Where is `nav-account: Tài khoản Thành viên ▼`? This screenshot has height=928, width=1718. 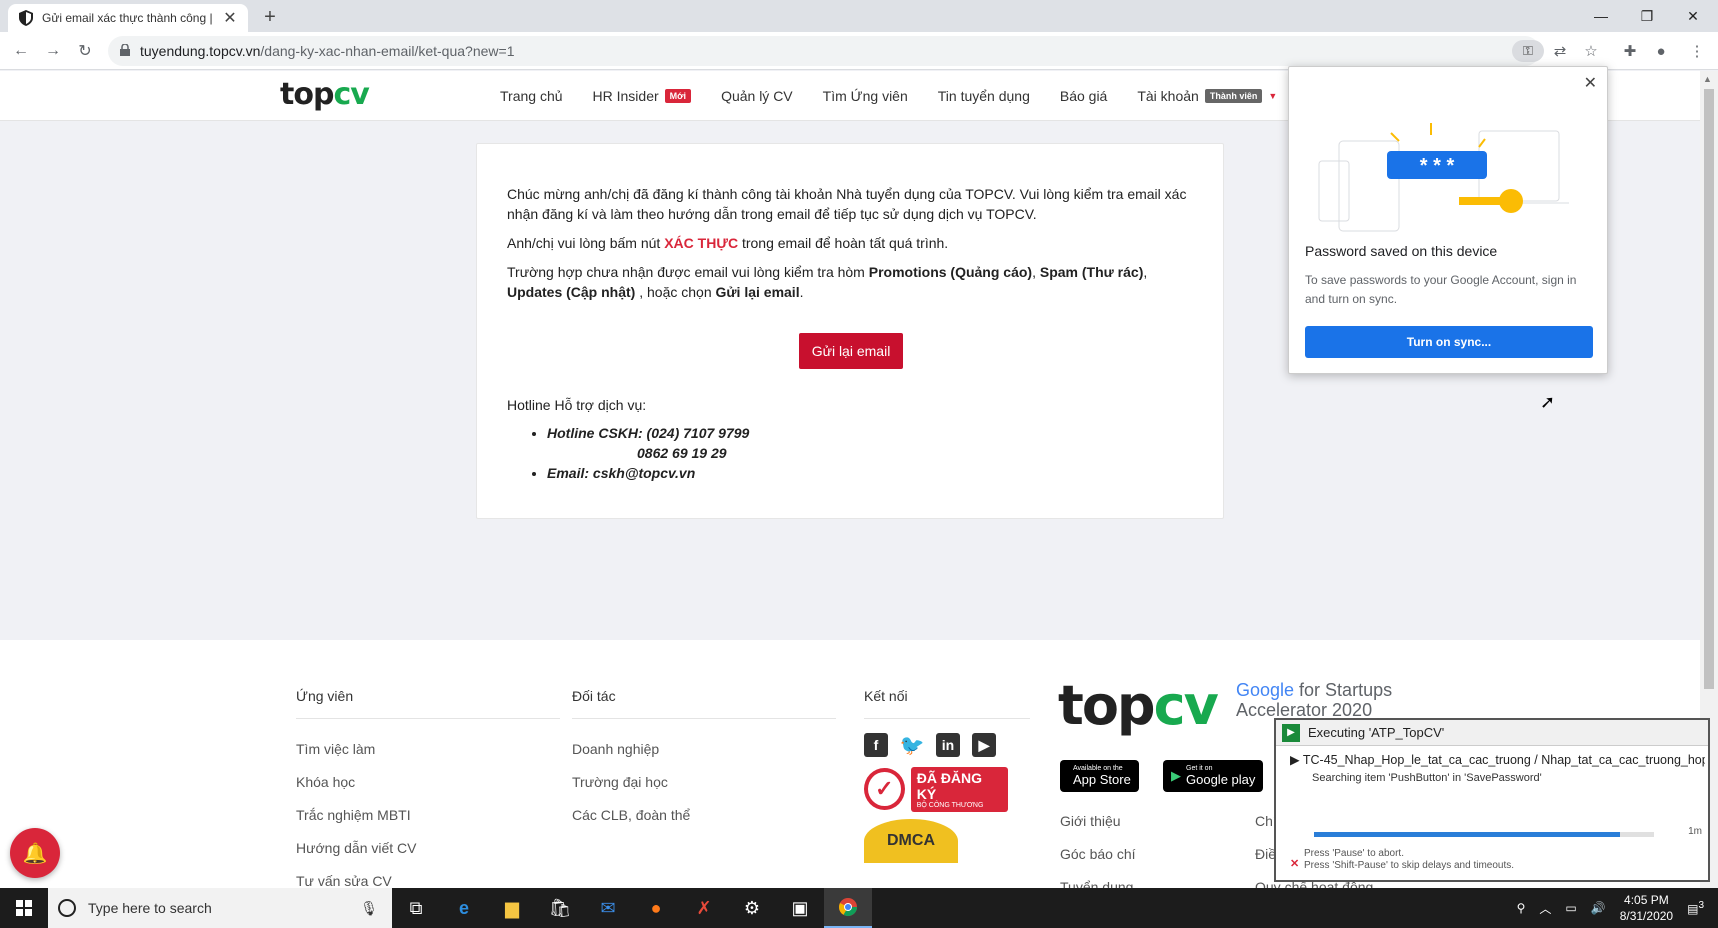 nav-account: Tài khoản Thành viên ▼ is located at coordinates (1207, 96).